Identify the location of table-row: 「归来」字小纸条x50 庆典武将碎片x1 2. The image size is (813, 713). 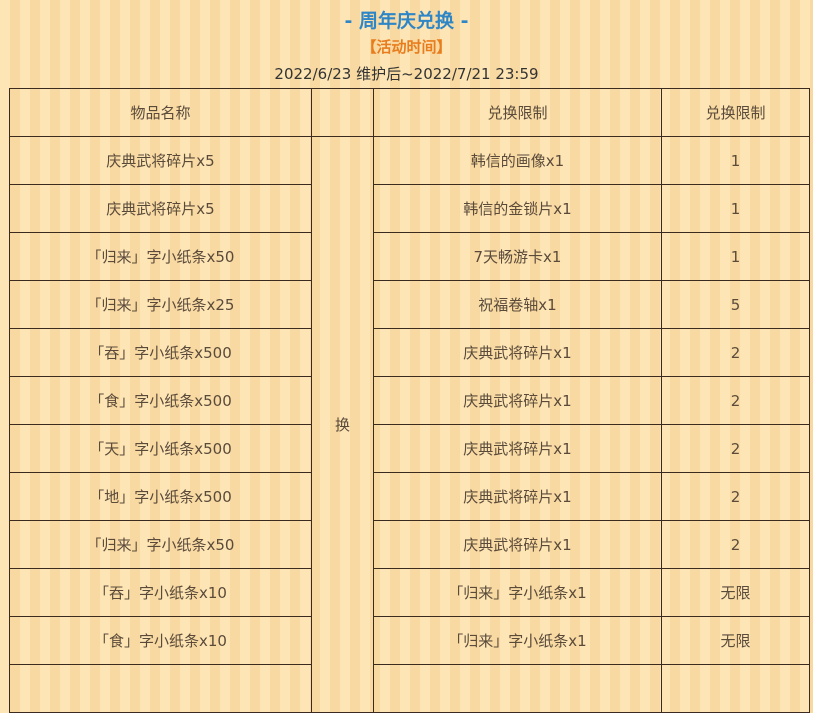
(409, 544).